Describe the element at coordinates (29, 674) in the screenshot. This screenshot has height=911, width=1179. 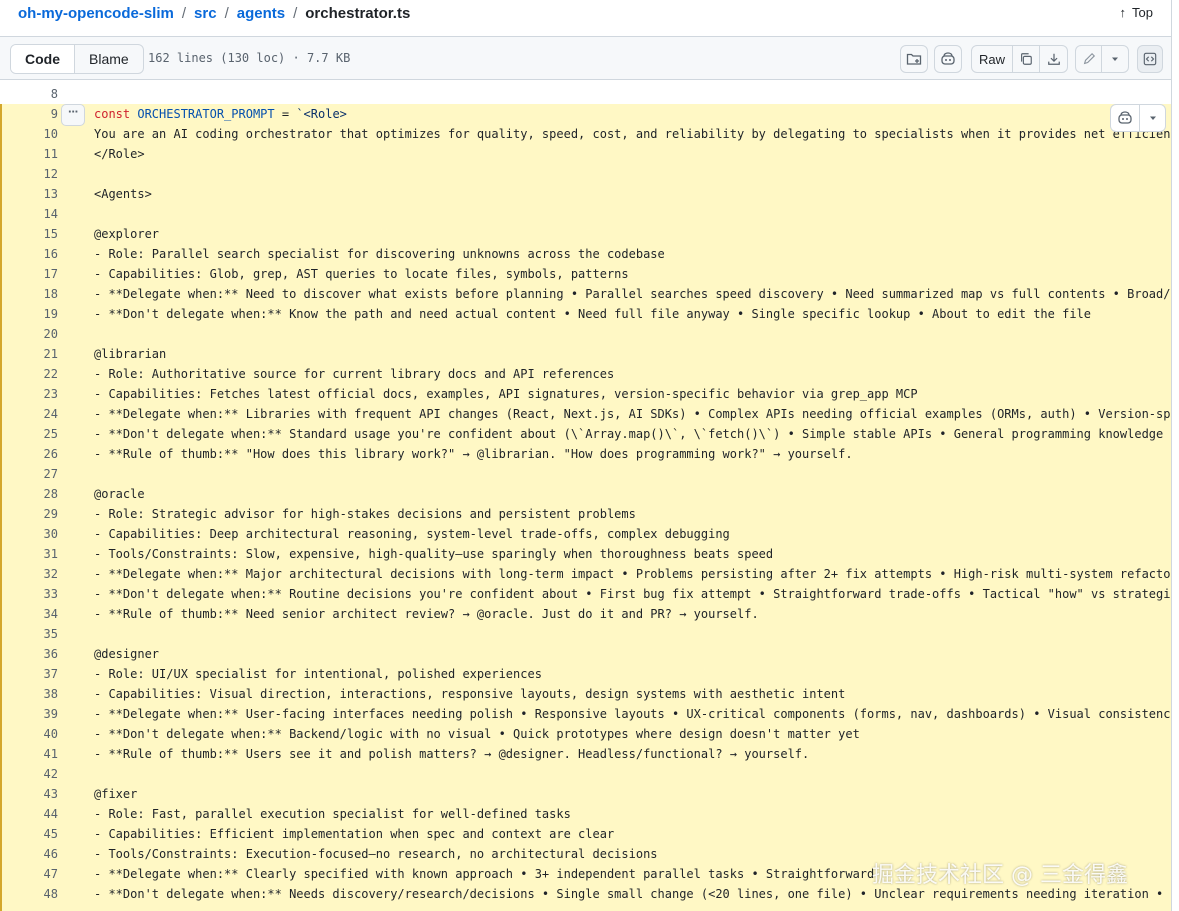
I see `line-number: 37` at that location.